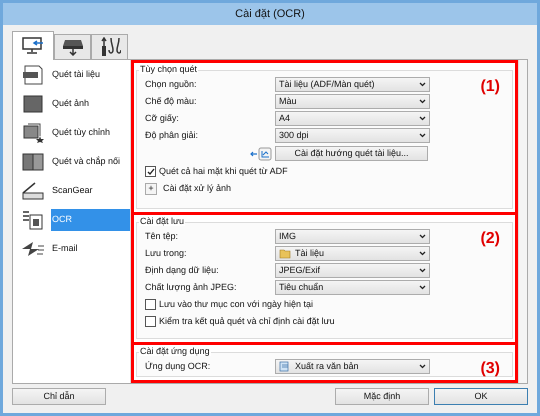  Describe the element at coordinates (490, 240) in the screenshot. I see `section-marker: (2)` at that location.